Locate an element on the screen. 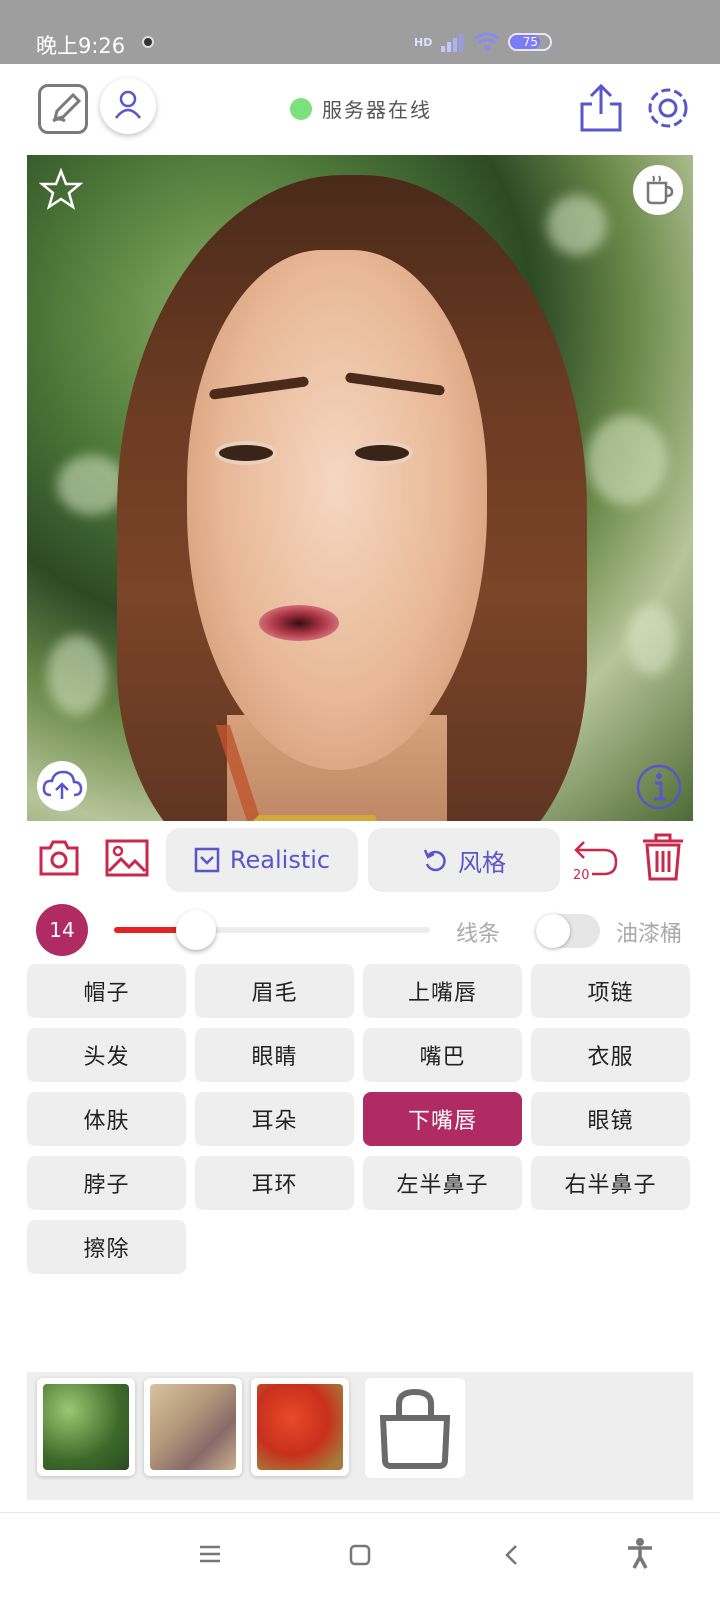 The height and width of the screenshot is (1600, 720). info-icon is located at coordinates (659, 787).